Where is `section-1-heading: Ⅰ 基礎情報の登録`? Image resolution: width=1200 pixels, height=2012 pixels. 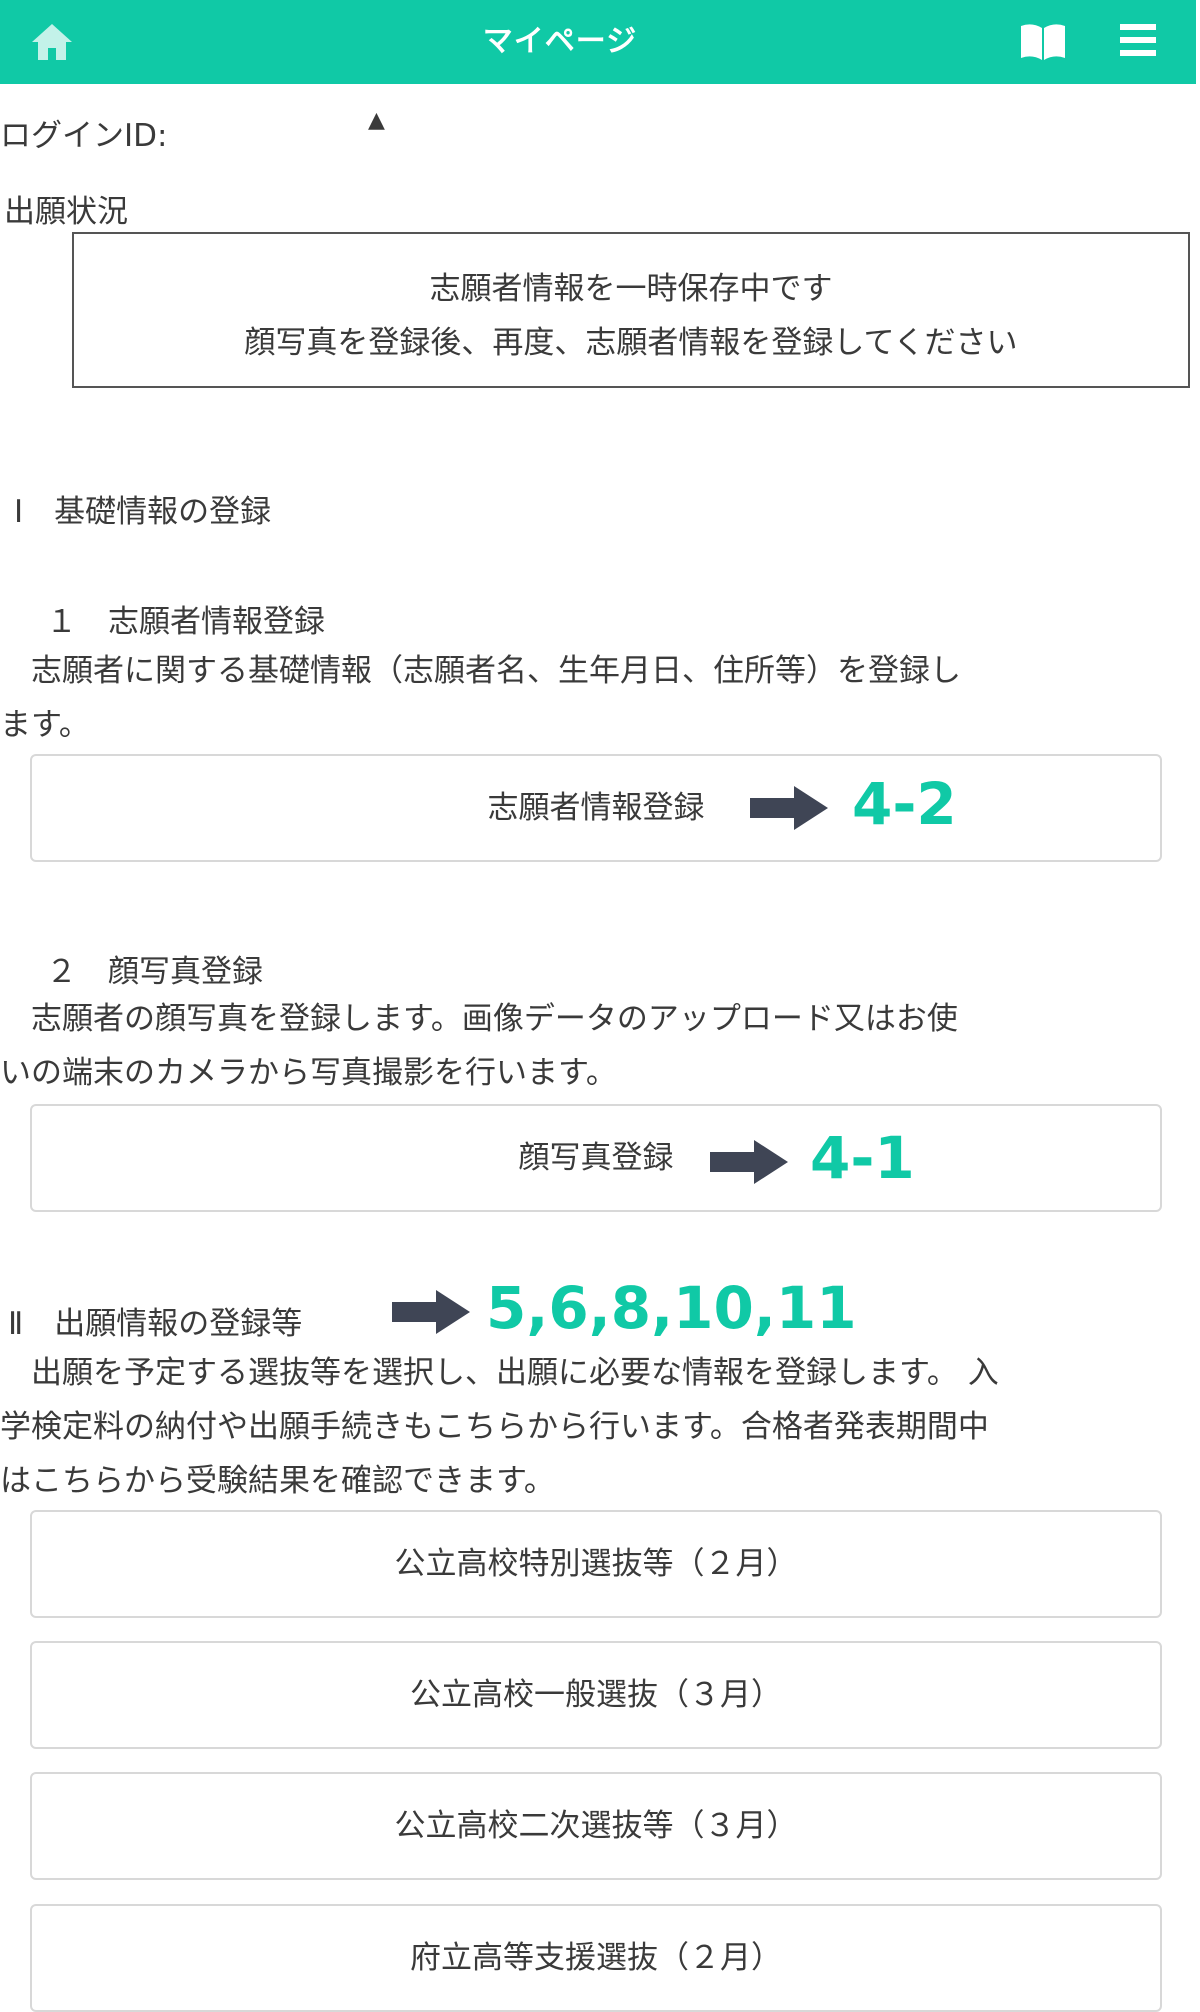
section-1-heading: Ⅰ 基礎情報の登録 is located at coordinates (143, 512).